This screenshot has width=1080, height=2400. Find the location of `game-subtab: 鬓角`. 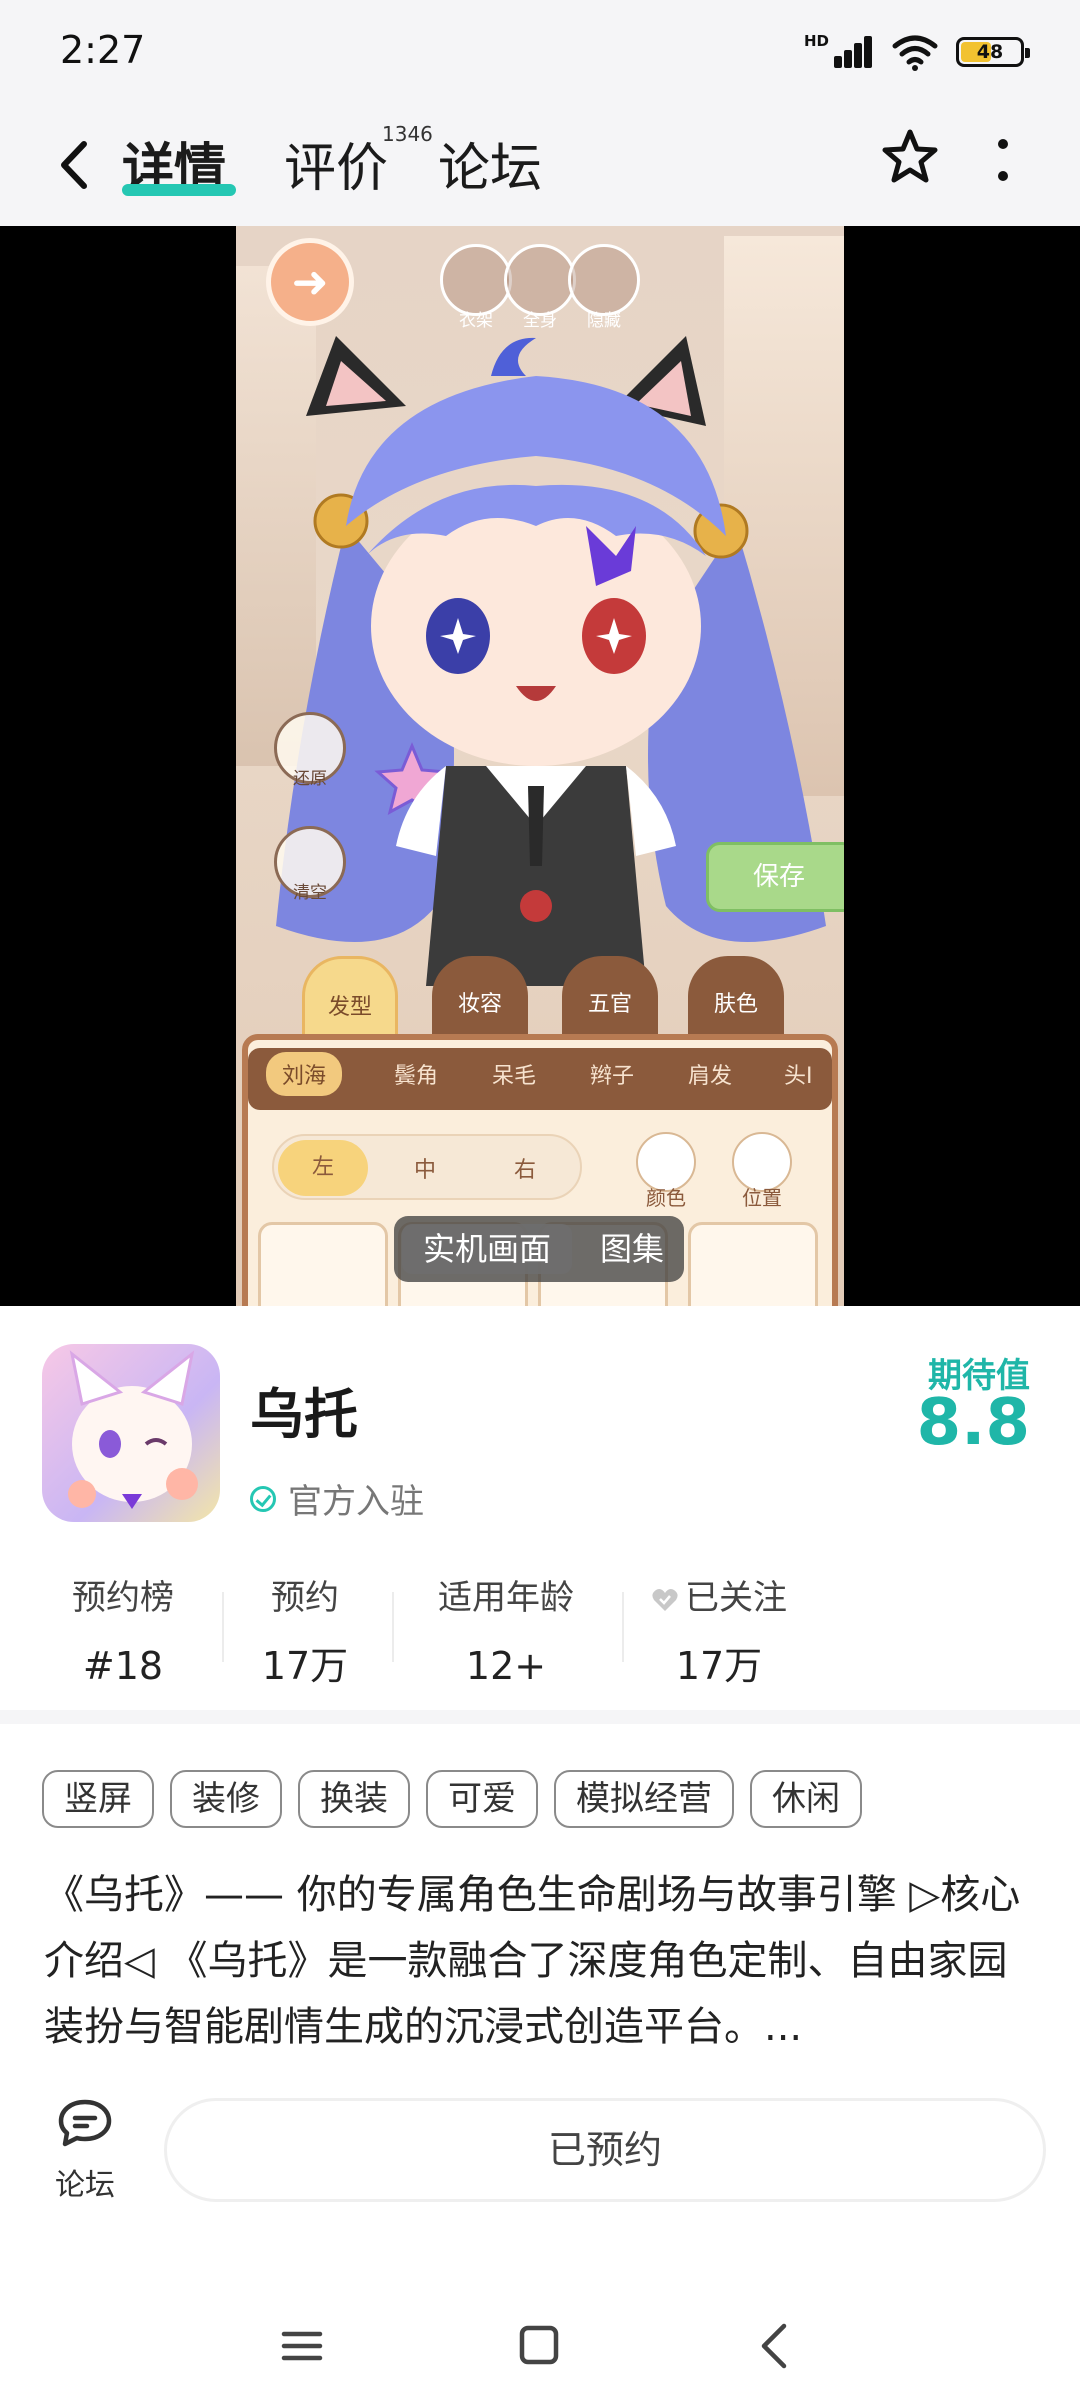

game-subtab: 鬓角 is located at coordinates (416, 1076).